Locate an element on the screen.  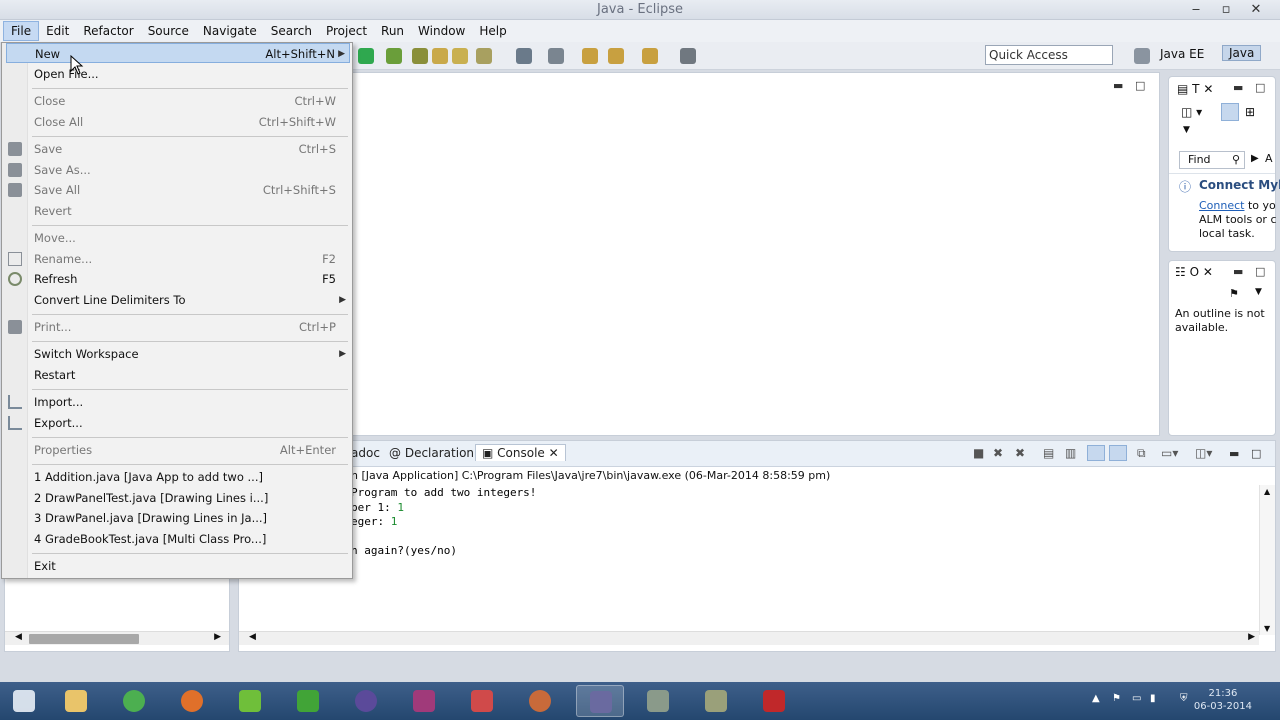
new-java-project-icon is located at coordinates (440, 56).